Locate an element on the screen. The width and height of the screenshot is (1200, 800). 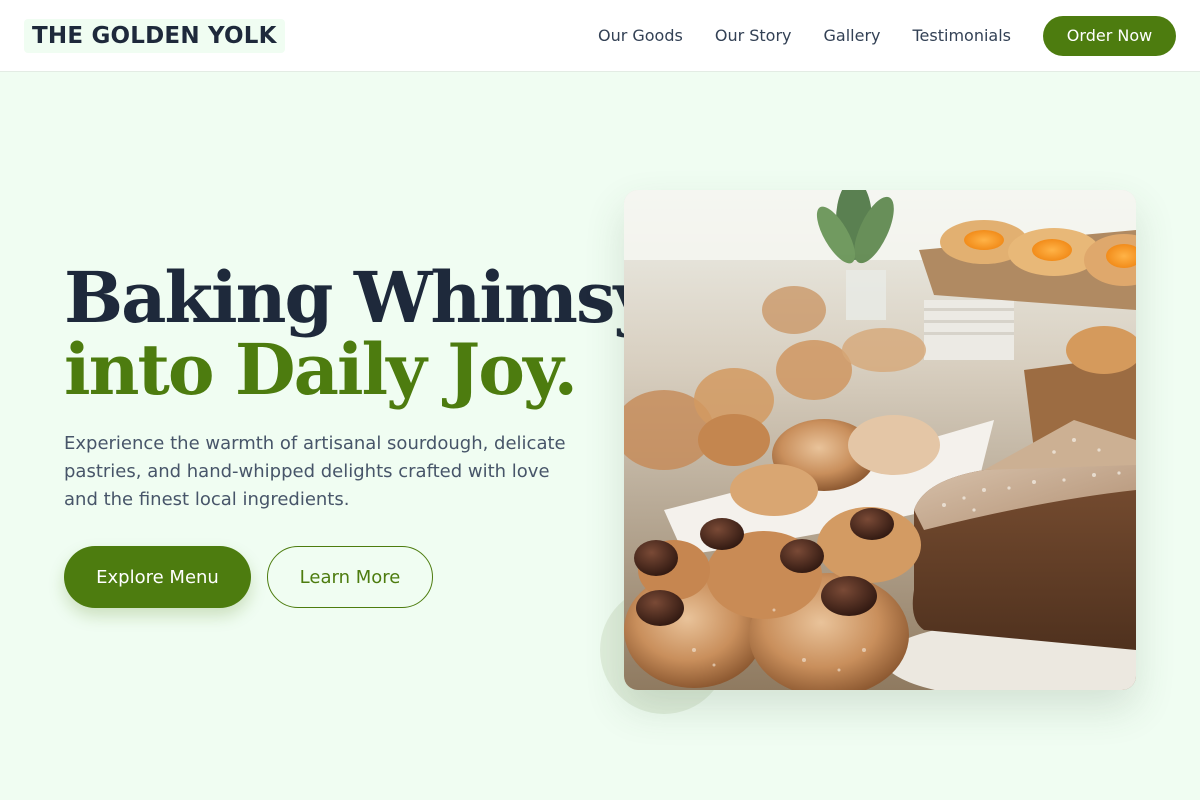
hero-cta-group: Explore Menu Learn More is located at coordinates (334, 577).